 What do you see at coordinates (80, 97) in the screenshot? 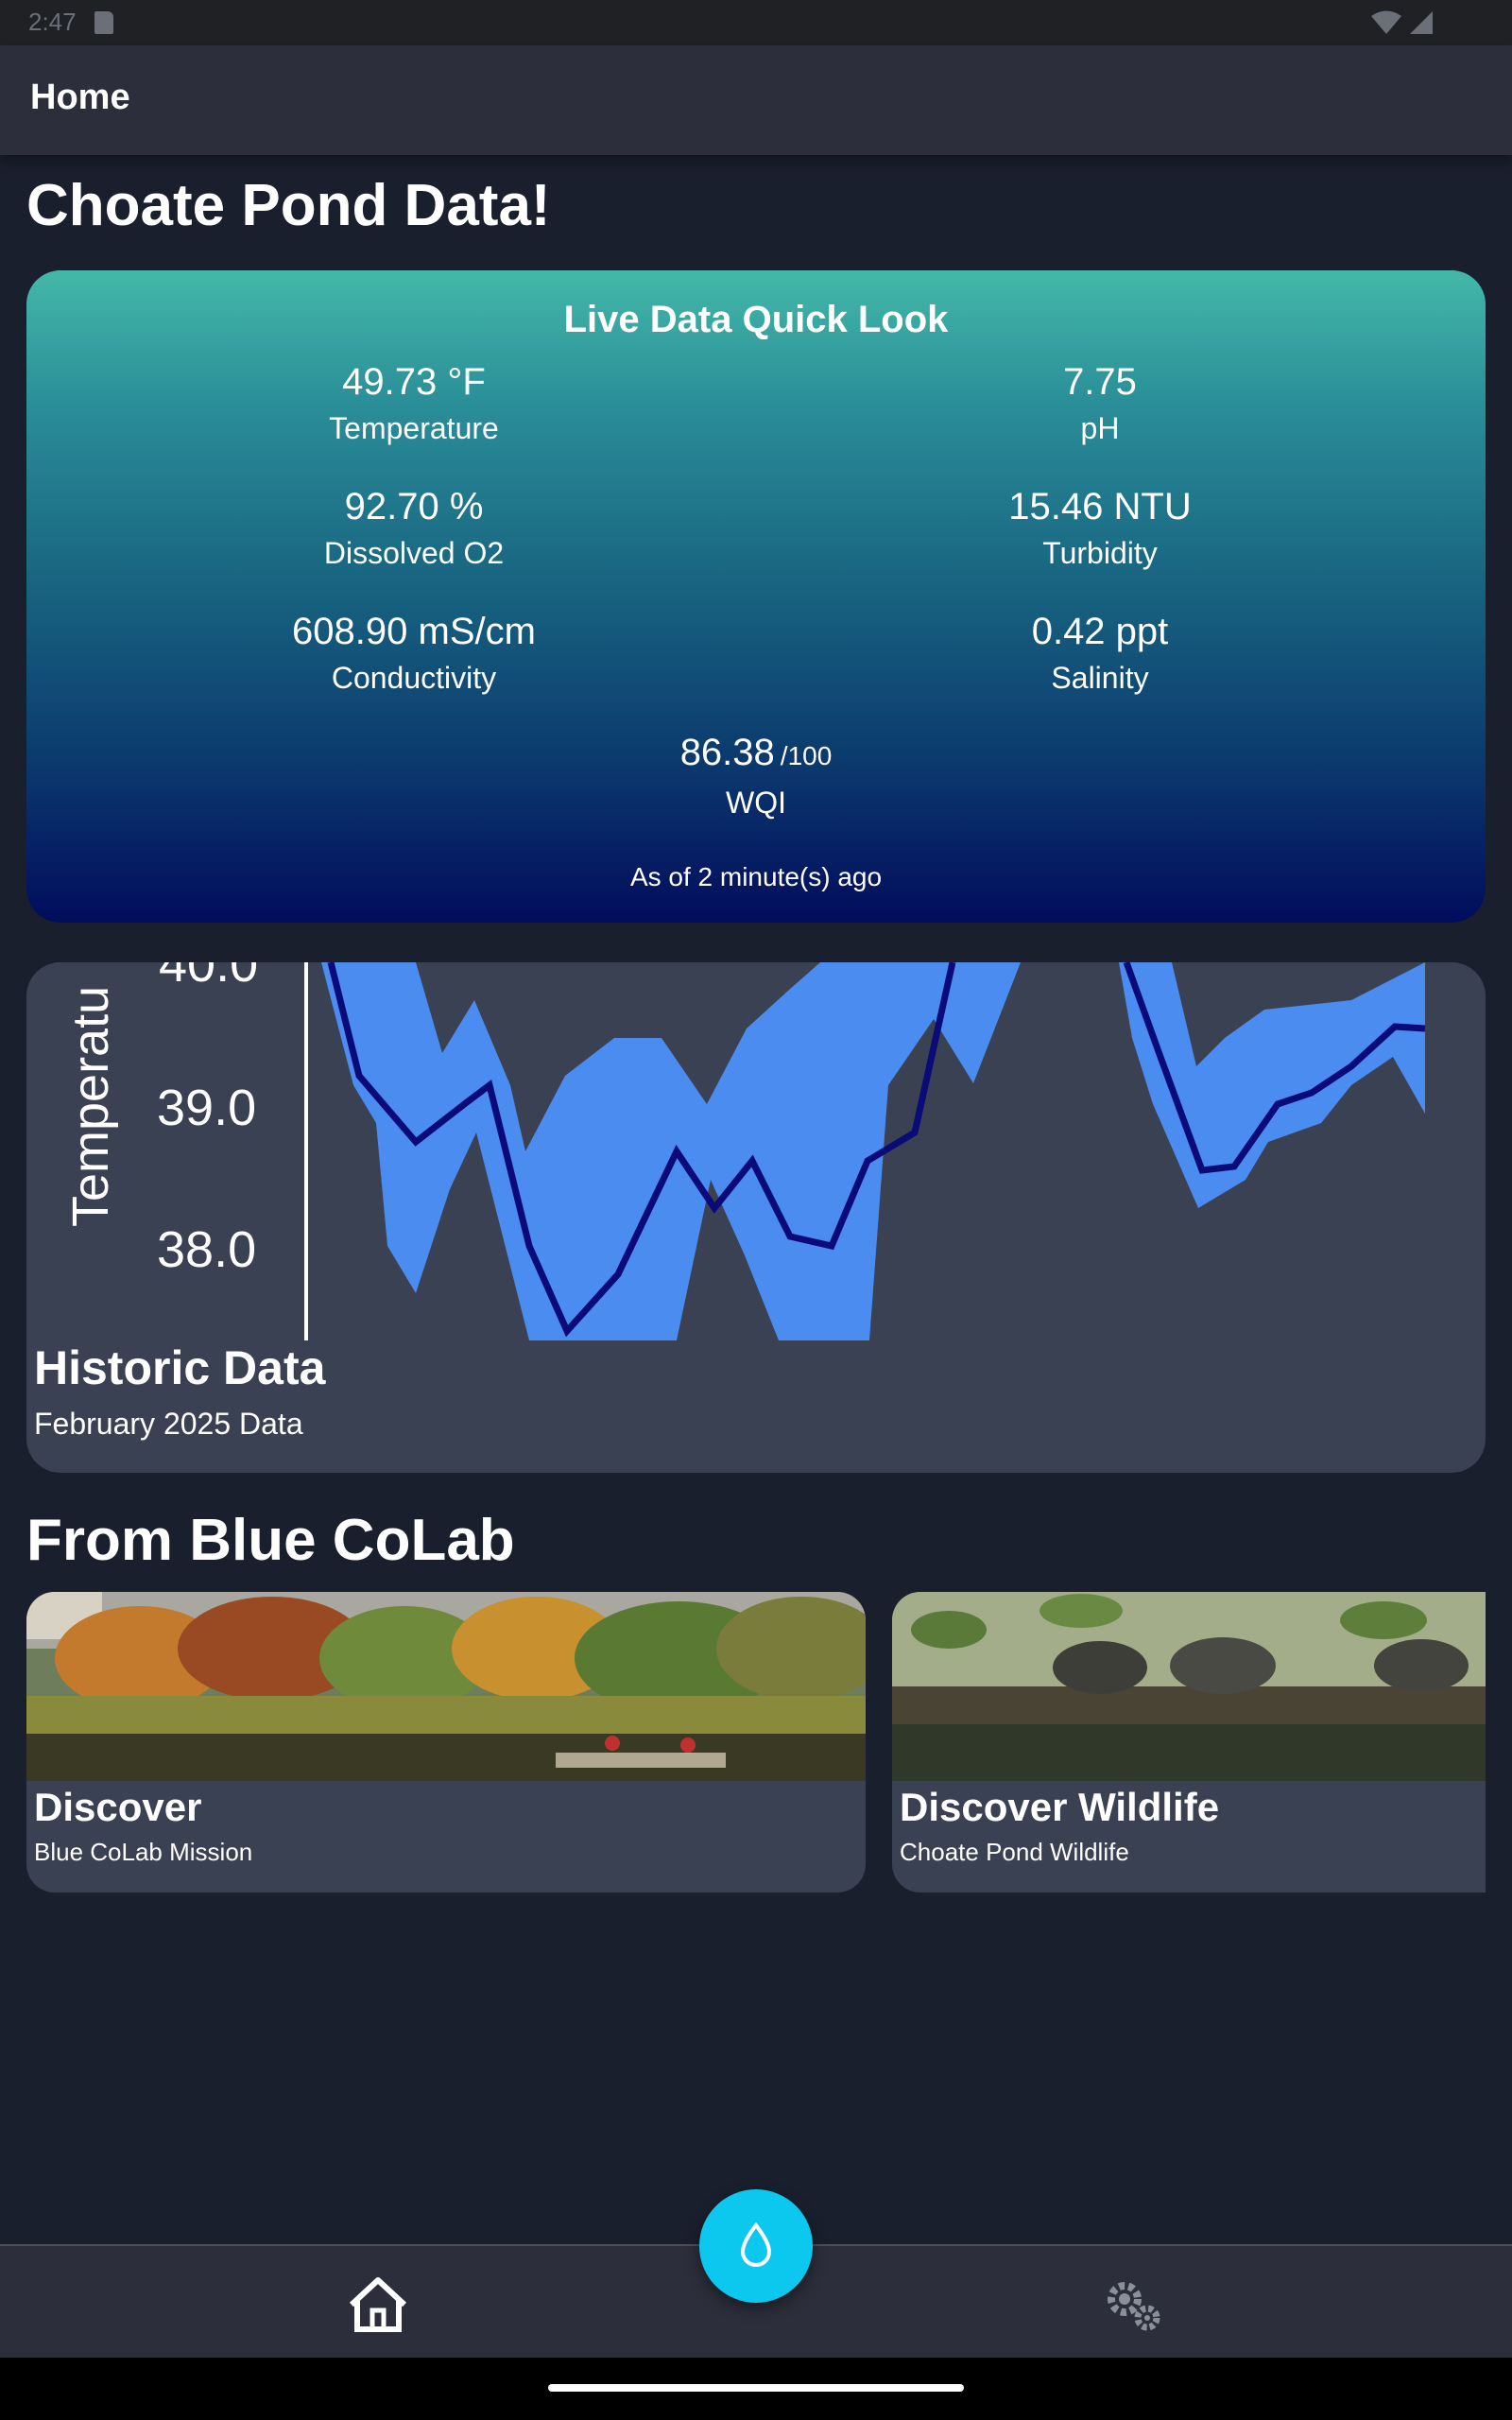
I see `app-bar-title: Home` at bounding box center [80, 97].